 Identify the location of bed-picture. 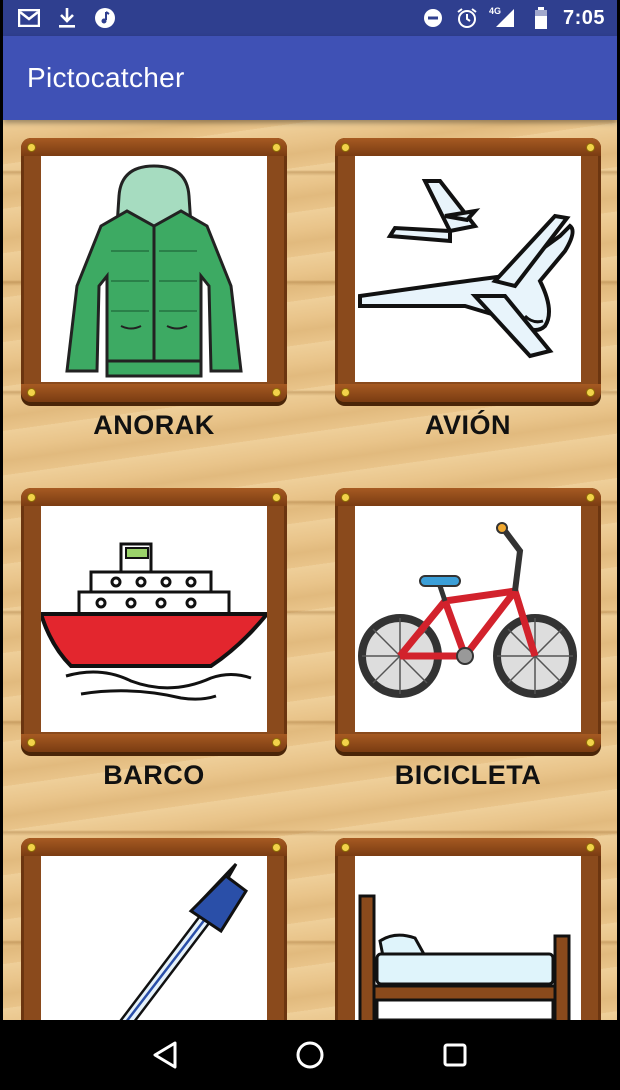
(468, 938).